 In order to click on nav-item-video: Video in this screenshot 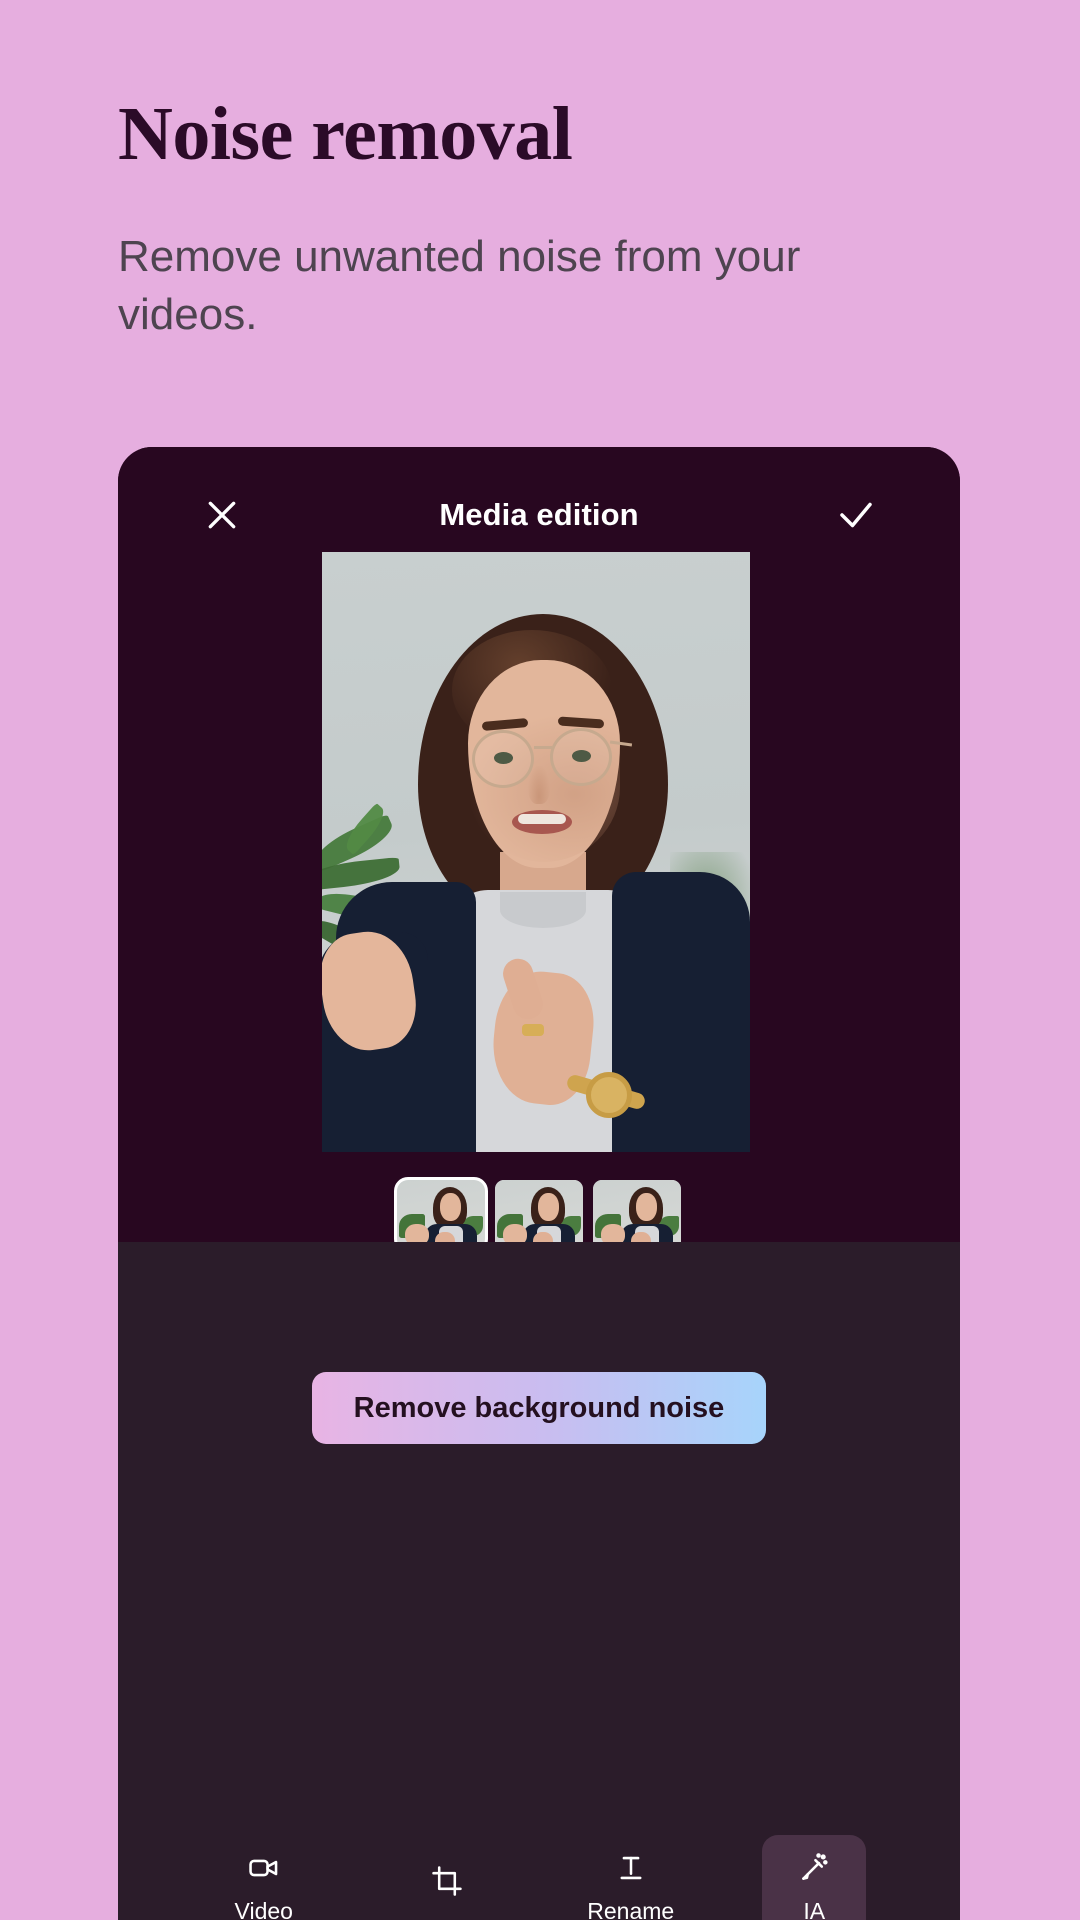, I will do `click(264, 1877)`.